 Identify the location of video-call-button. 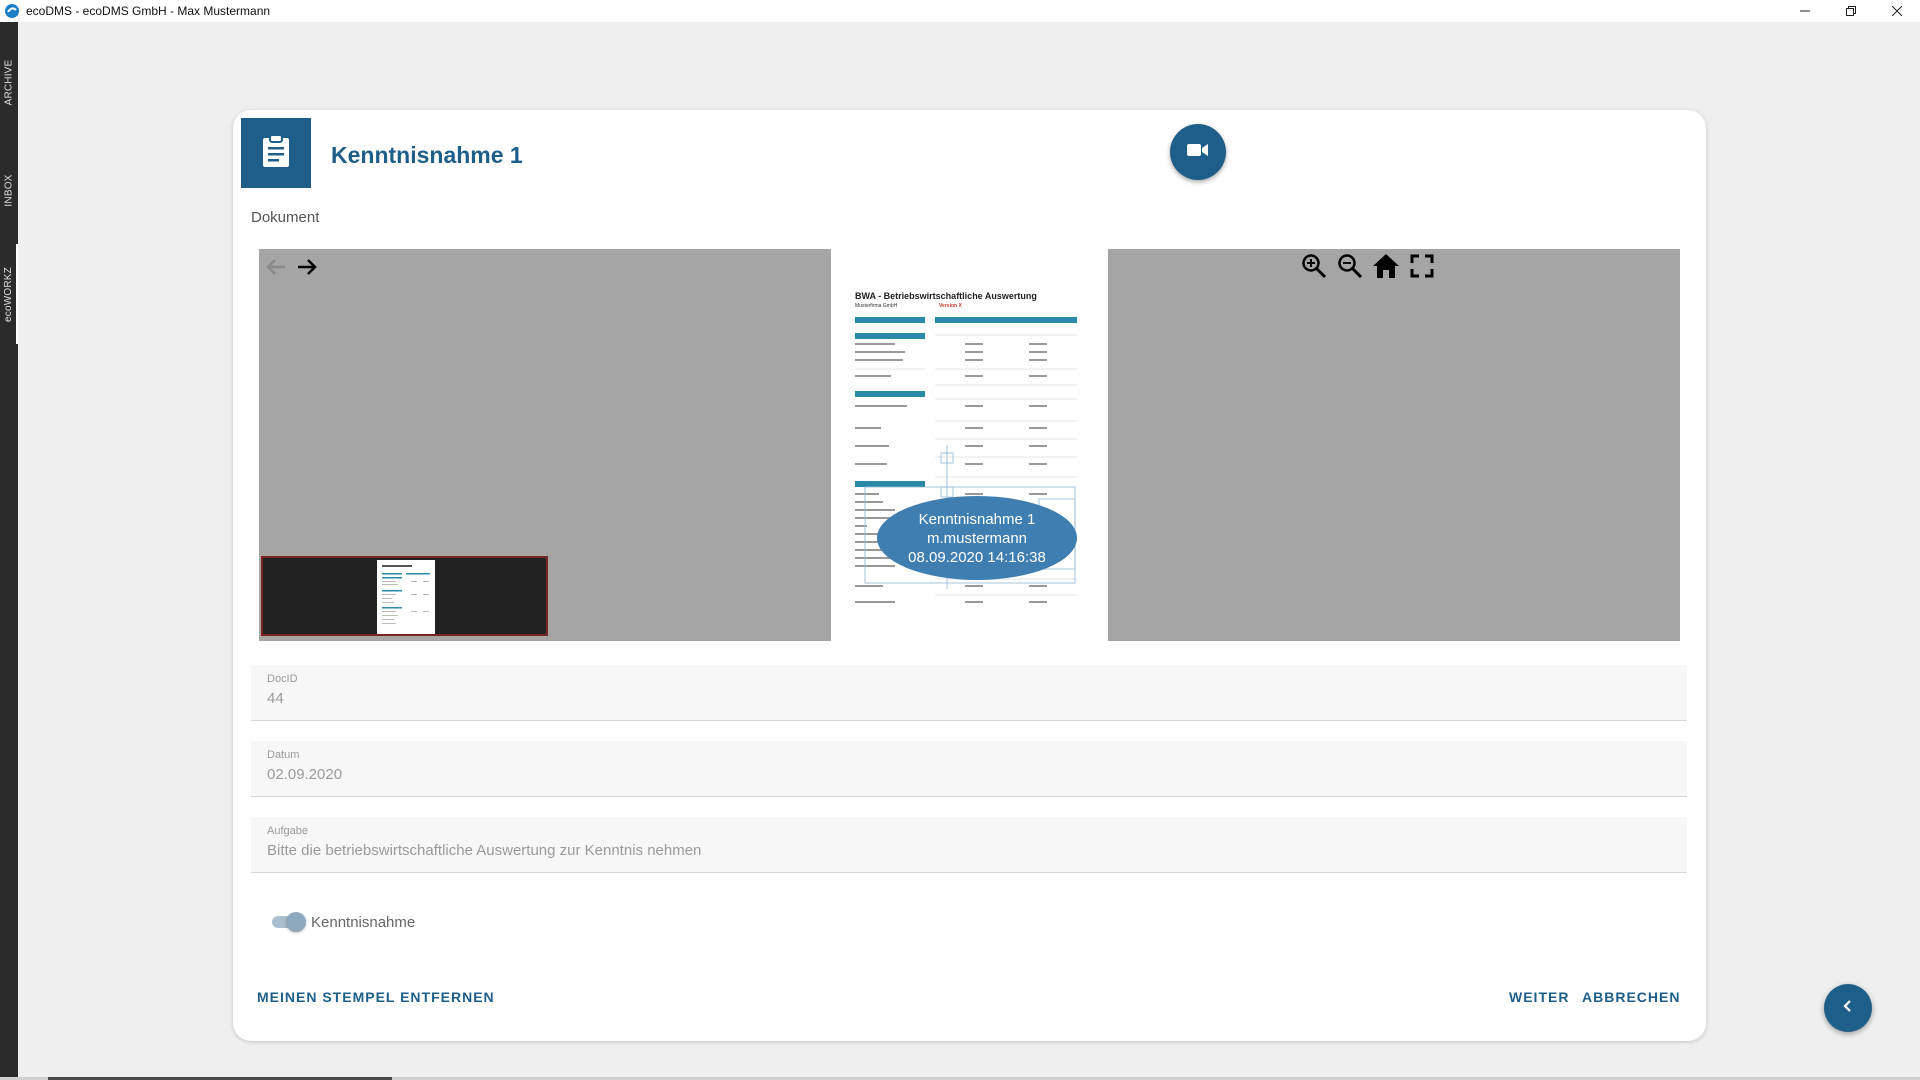
(1198, 152).